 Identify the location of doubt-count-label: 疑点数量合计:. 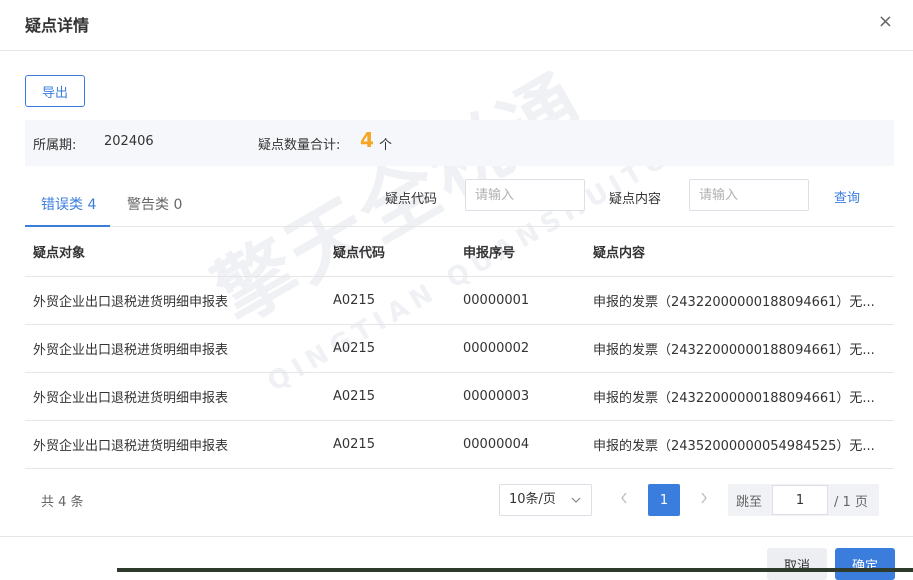
(299, 145).